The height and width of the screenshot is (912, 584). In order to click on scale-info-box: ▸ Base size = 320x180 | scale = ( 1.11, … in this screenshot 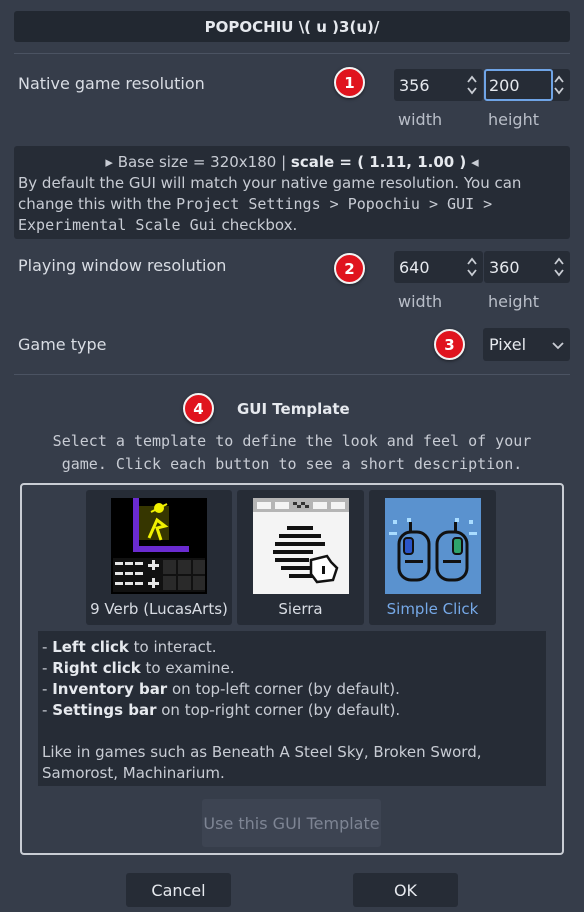, I will do `click(292, 192)`.